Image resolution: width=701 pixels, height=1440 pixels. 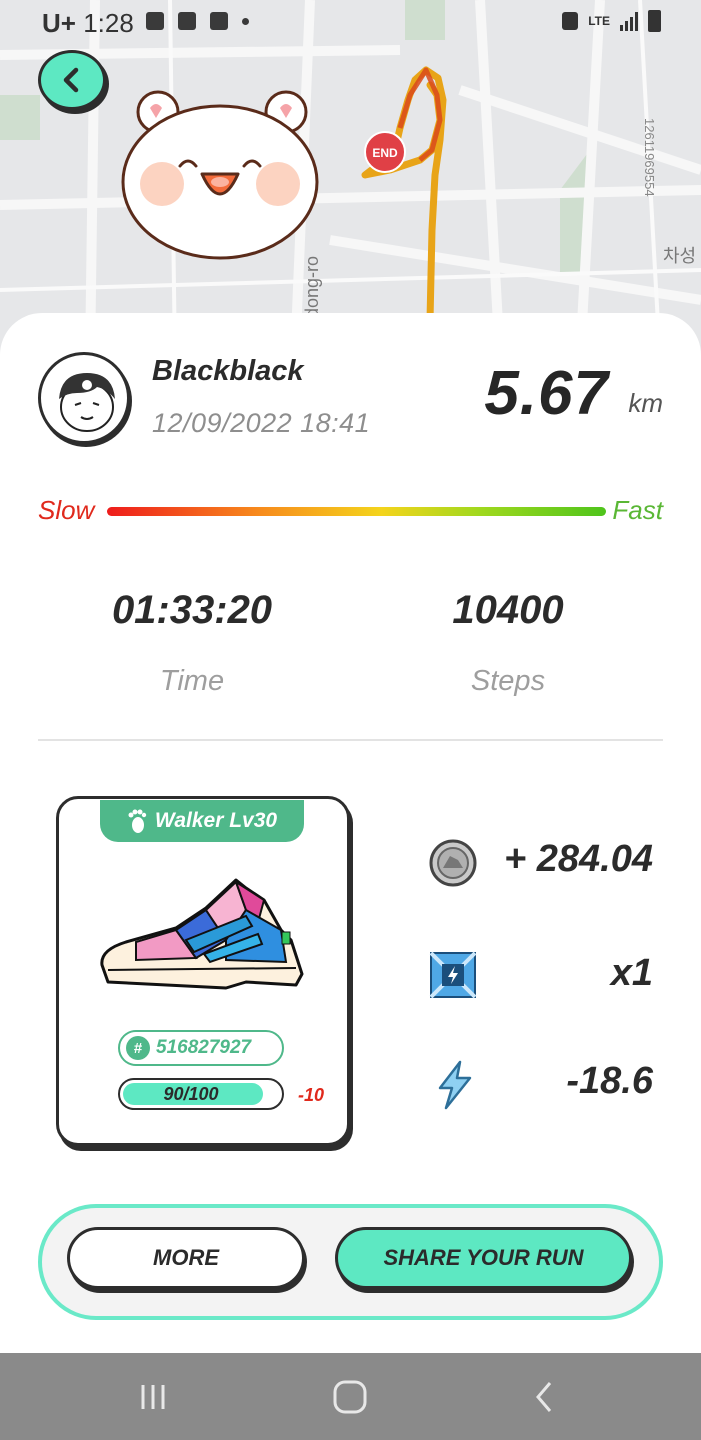 I want to click on home-icon, so click(x=350, y=1396).